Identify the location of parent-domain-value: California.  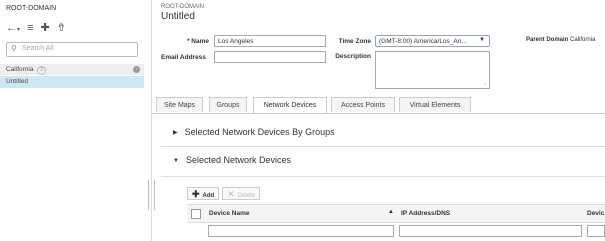
(583, 40).